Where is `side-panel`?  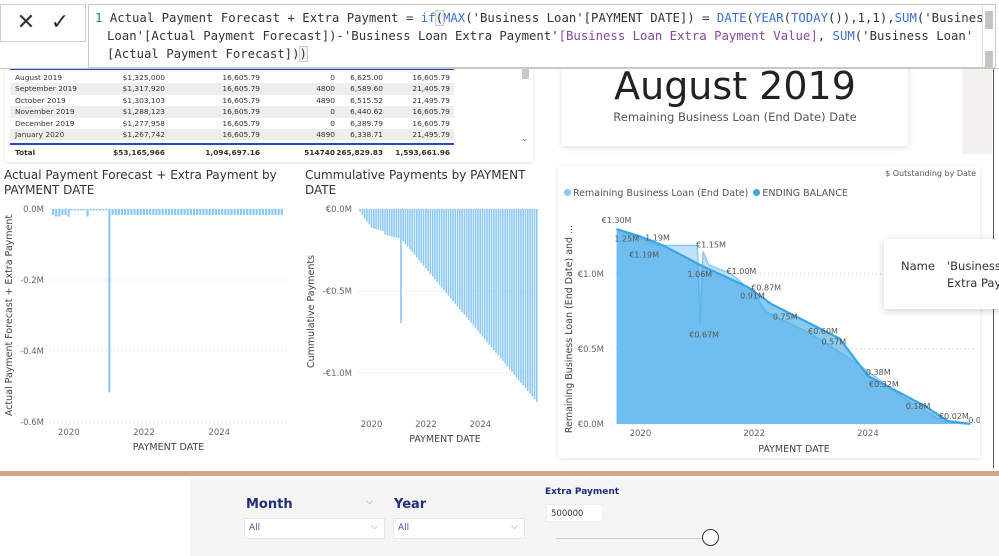 side-panel is located at coordinates (977, 111).